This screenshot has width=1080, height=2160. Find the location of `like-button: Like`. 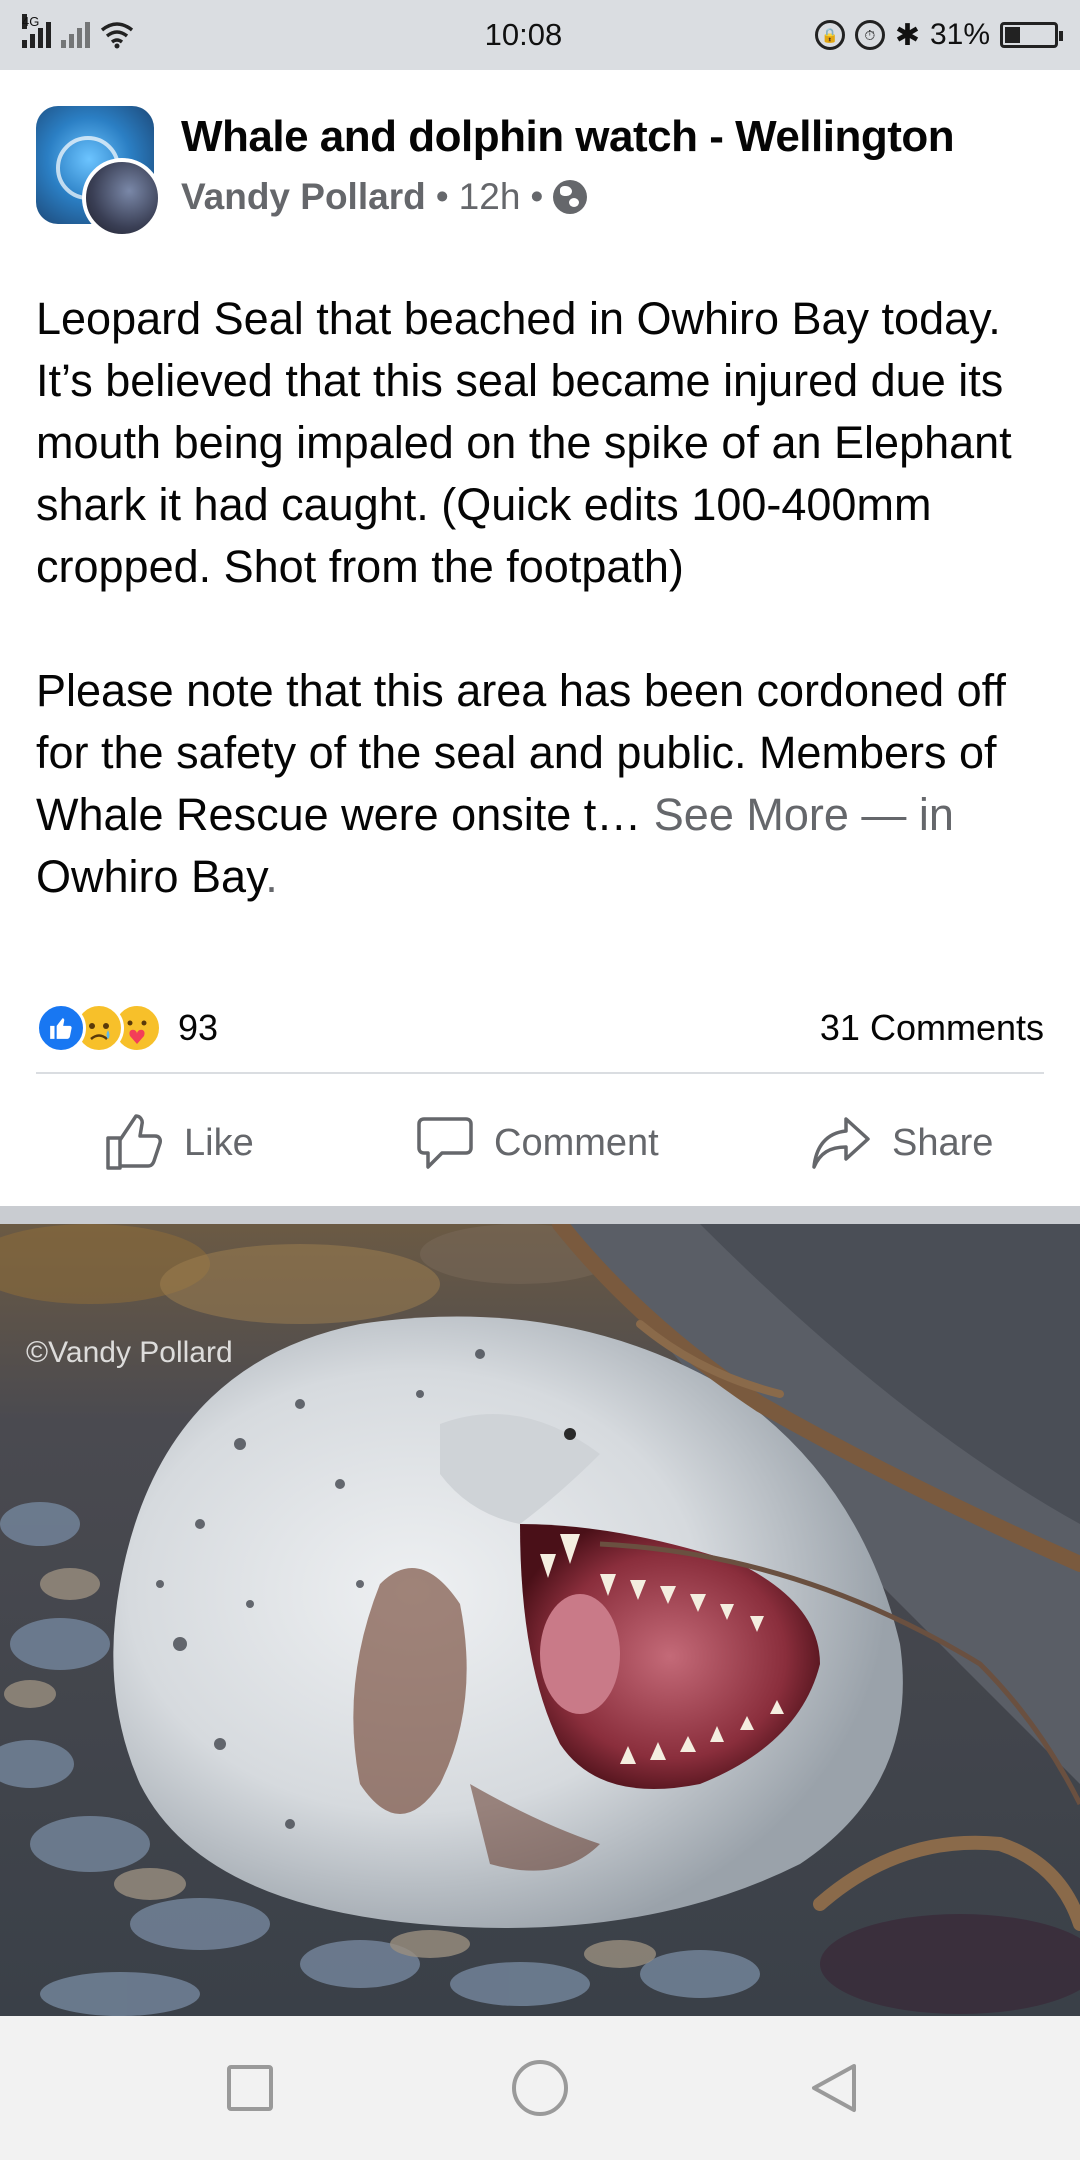

like-button: Like is located at coordinates (179, 1143).